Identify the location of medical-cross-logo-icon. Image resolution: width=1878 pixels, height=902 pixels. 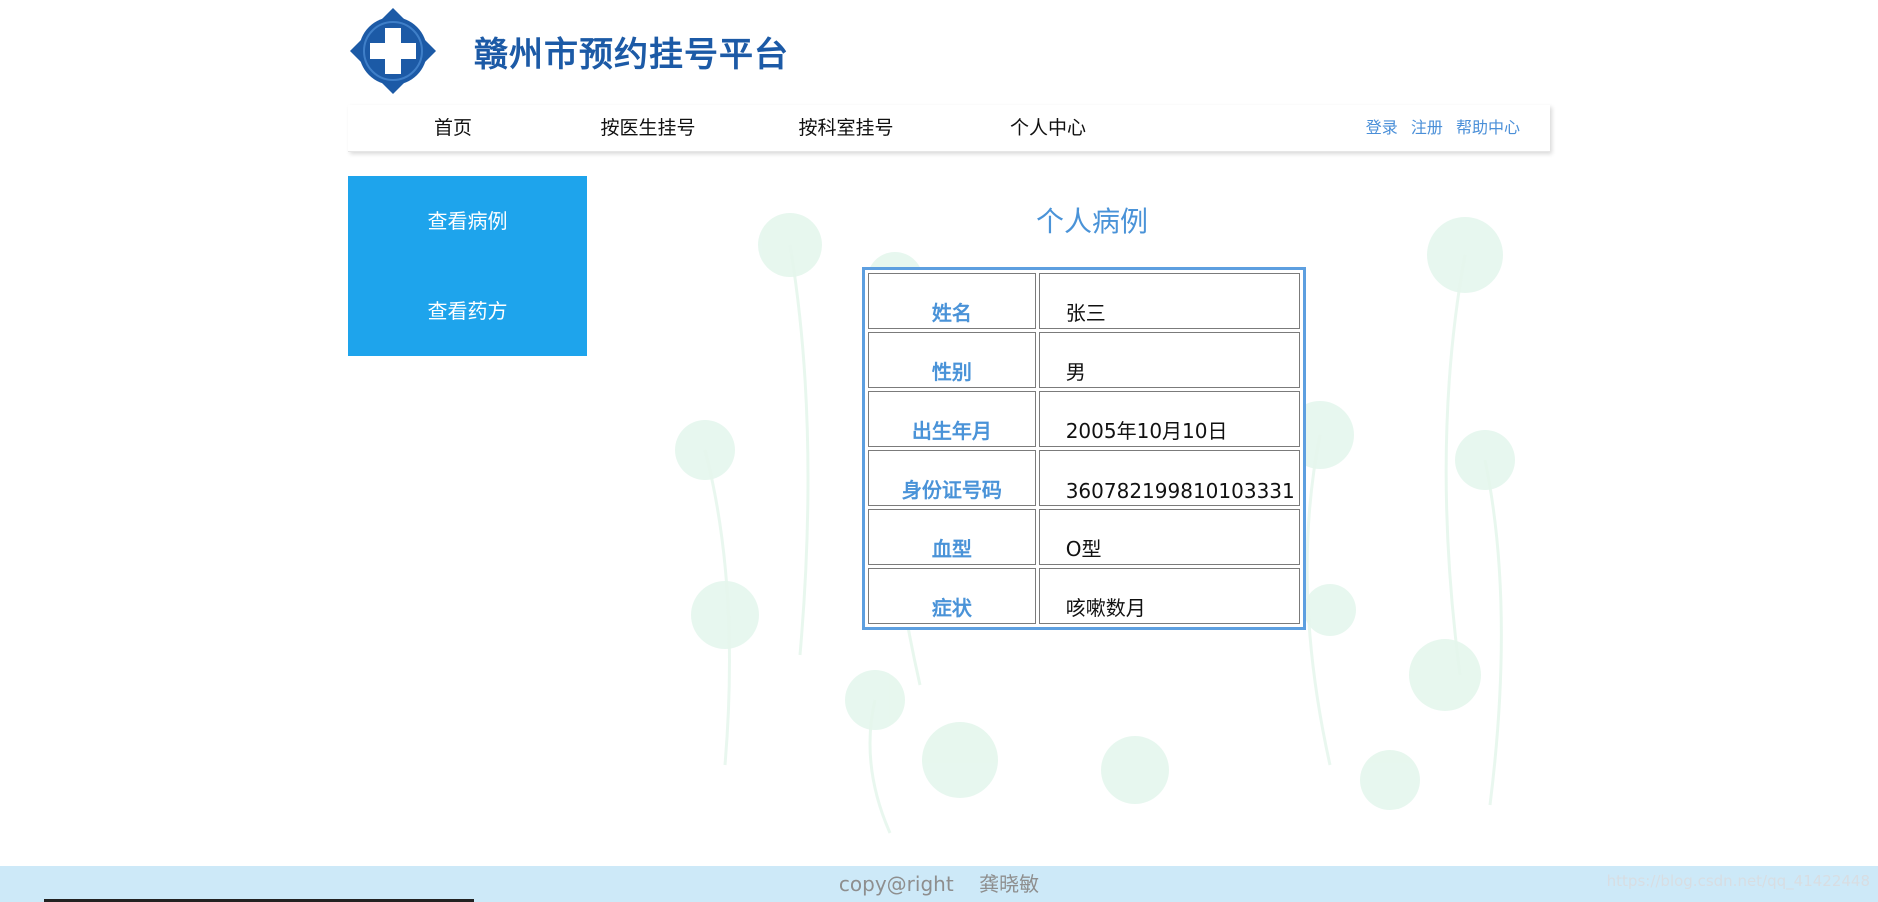
(393, 51).